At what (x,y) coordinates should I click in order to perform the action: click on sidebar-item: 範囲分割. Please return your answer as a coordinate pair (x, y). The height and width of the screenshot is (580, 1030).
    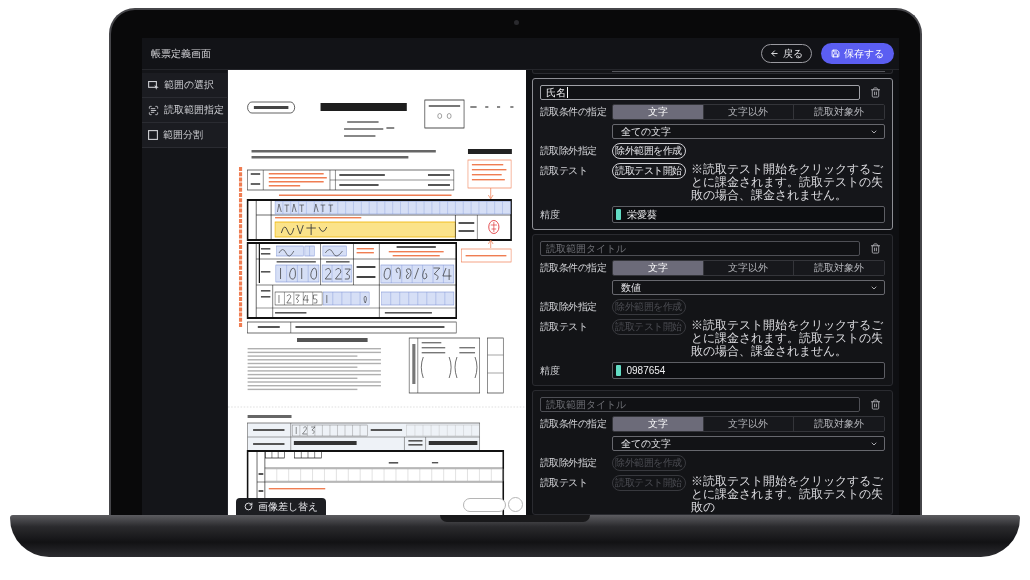
    Looking at the image, I should click on (184, 135).